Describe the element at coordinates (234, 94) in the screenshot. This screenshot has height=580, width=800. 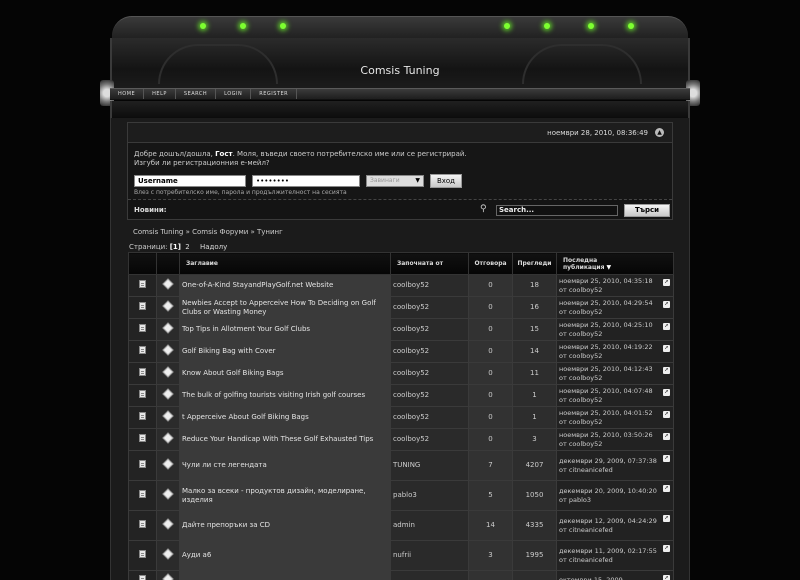
I see `nav-login: LOGIN` at that location.